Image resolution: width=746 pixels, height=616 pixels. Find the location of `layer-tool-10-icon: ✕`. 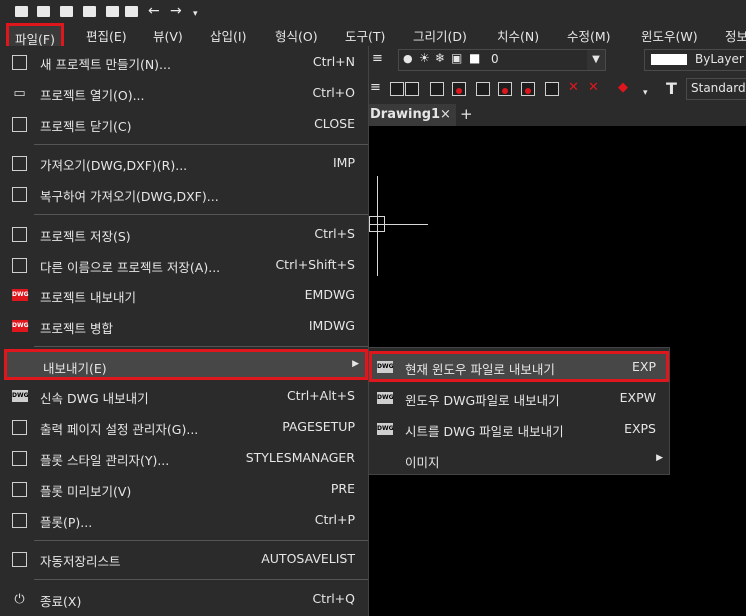

layer-tool-10-icon: ✕ is located at coordinates (593, 87).